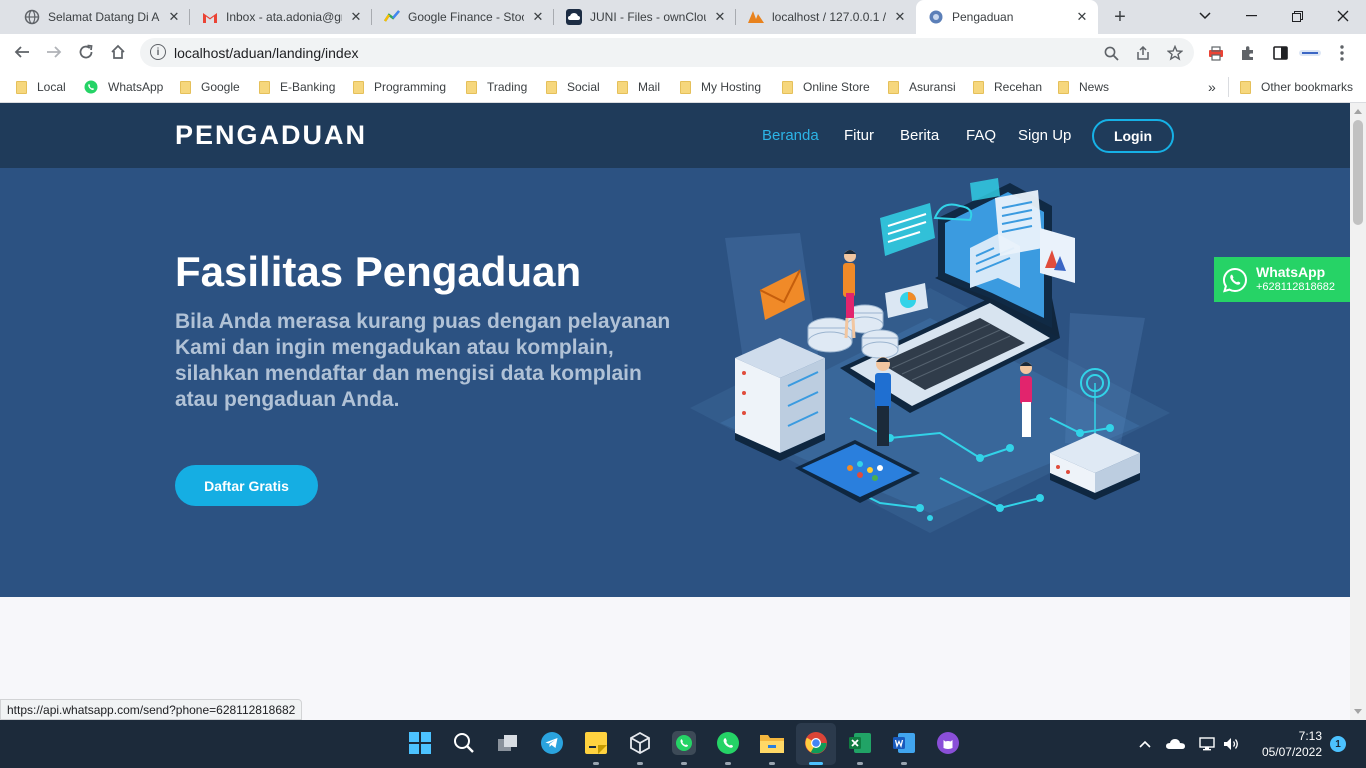  What do you see at coordinates (948, 743) in the screenshot?
I see `github-desktop-icon` at bounding box center [948, 743].